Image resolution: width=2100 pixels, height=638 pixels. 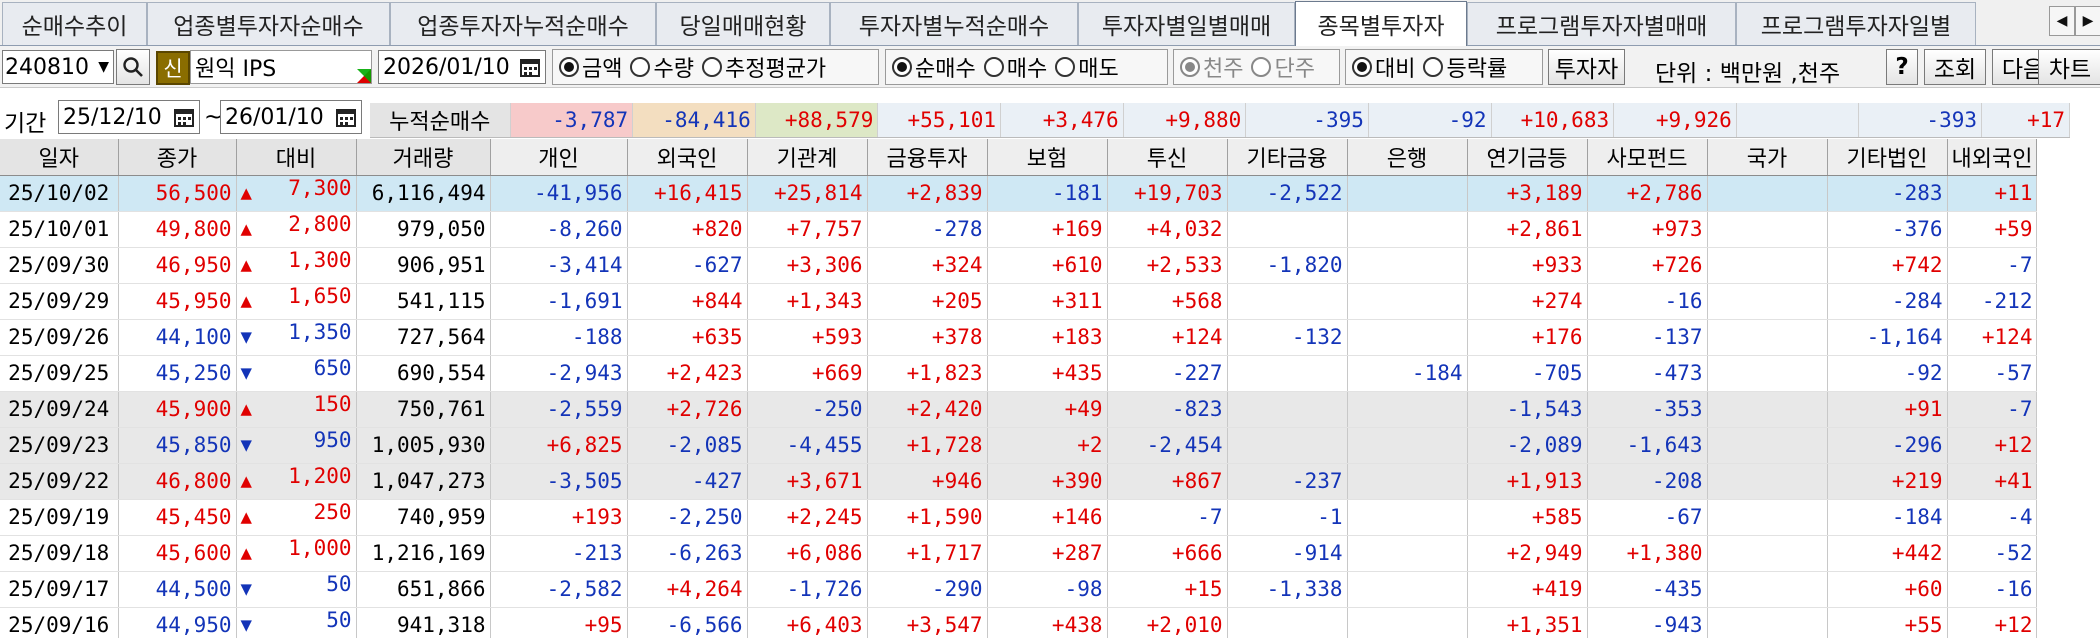 I want to click on col-government-header: 국가, so click(x=1767, y=157).